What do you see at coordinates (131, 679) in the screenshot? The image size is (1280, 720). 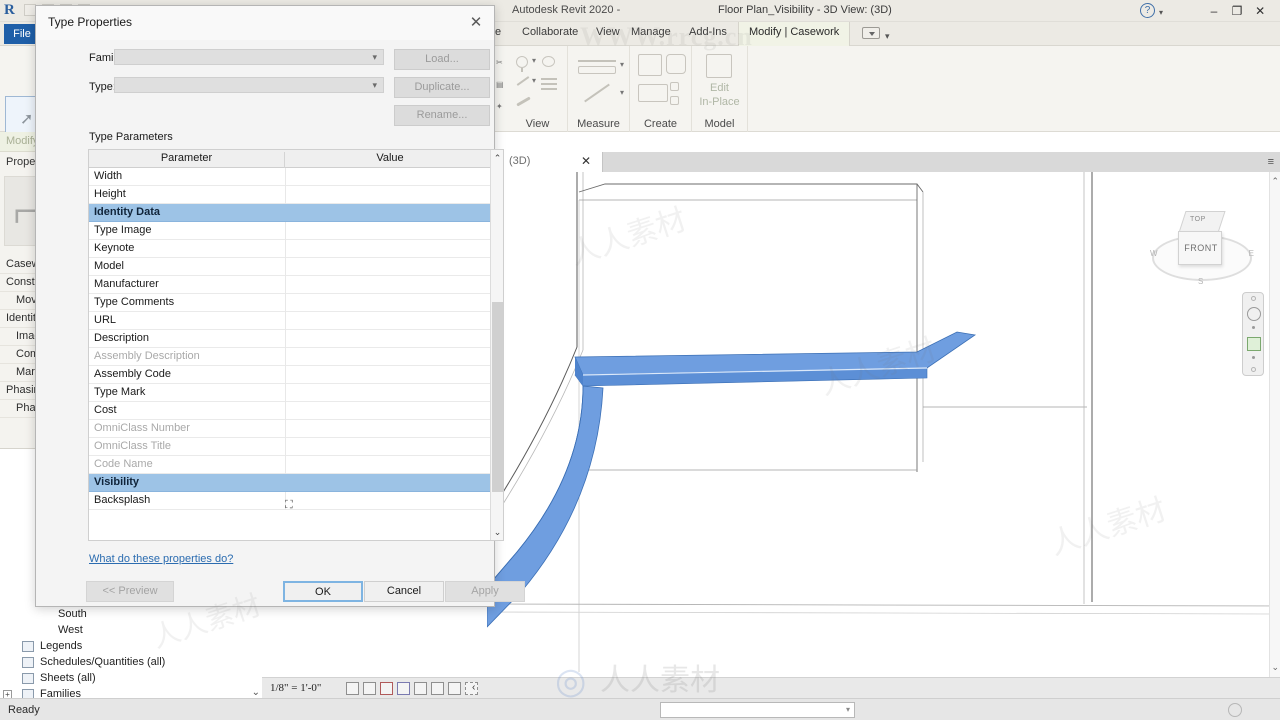 I see `pb-item-sheets: Sheets (all)` at bounding box center [131, 679].